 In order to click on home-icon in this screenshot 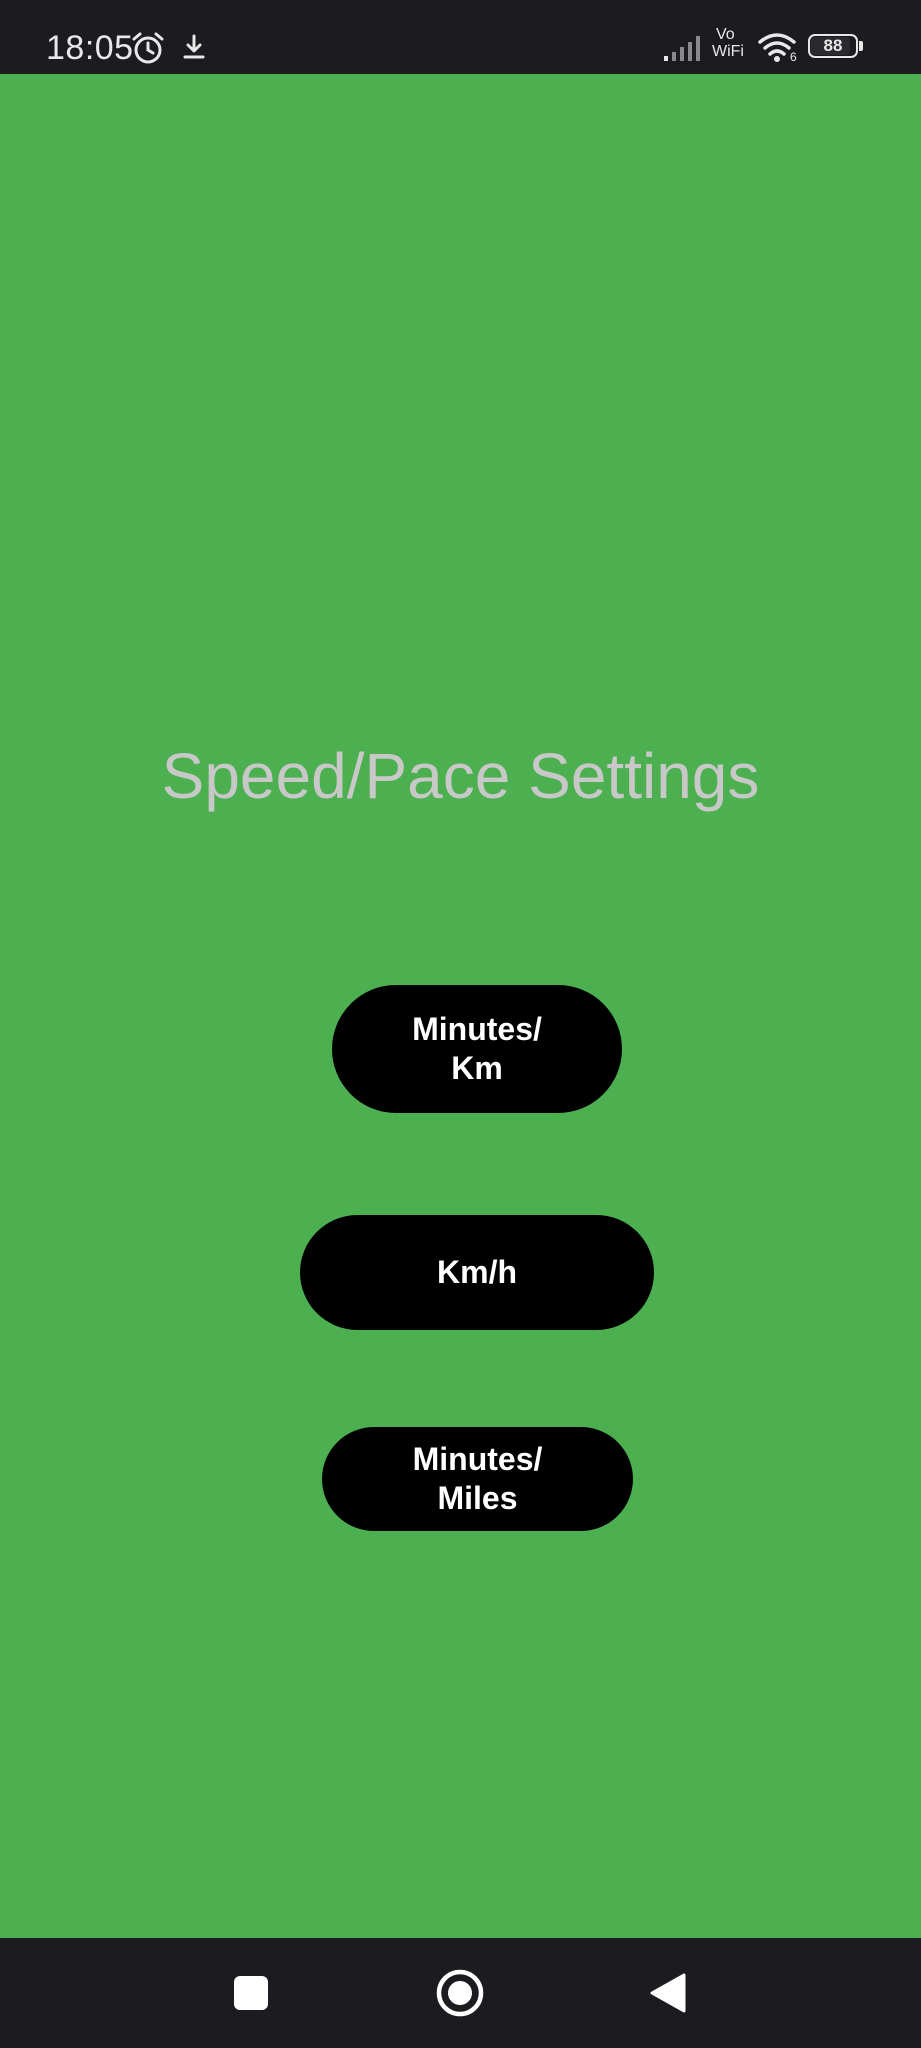, I will do `click(460, 1993)`.